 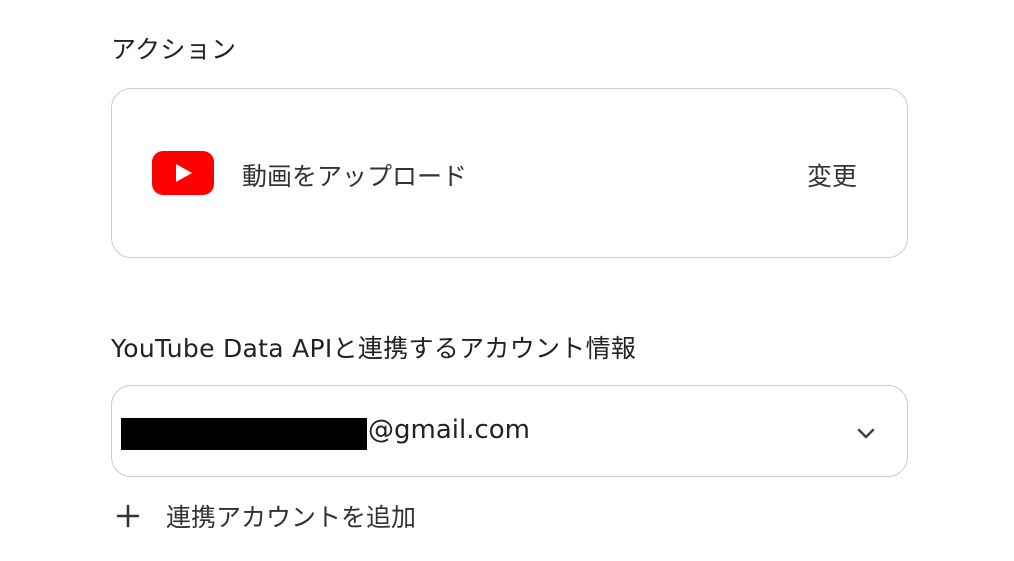 I want to click on email-domain-text: @gmail.com, so click(x=449, y=430).